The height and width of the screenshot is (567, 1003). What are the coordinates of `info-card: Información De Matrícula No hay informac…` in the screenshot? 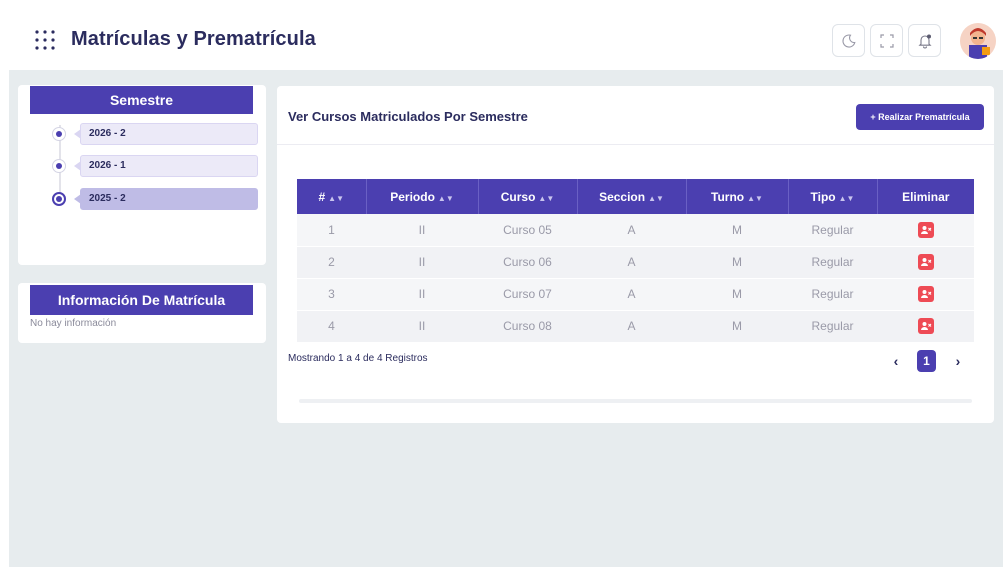 It's located at (142, 313).